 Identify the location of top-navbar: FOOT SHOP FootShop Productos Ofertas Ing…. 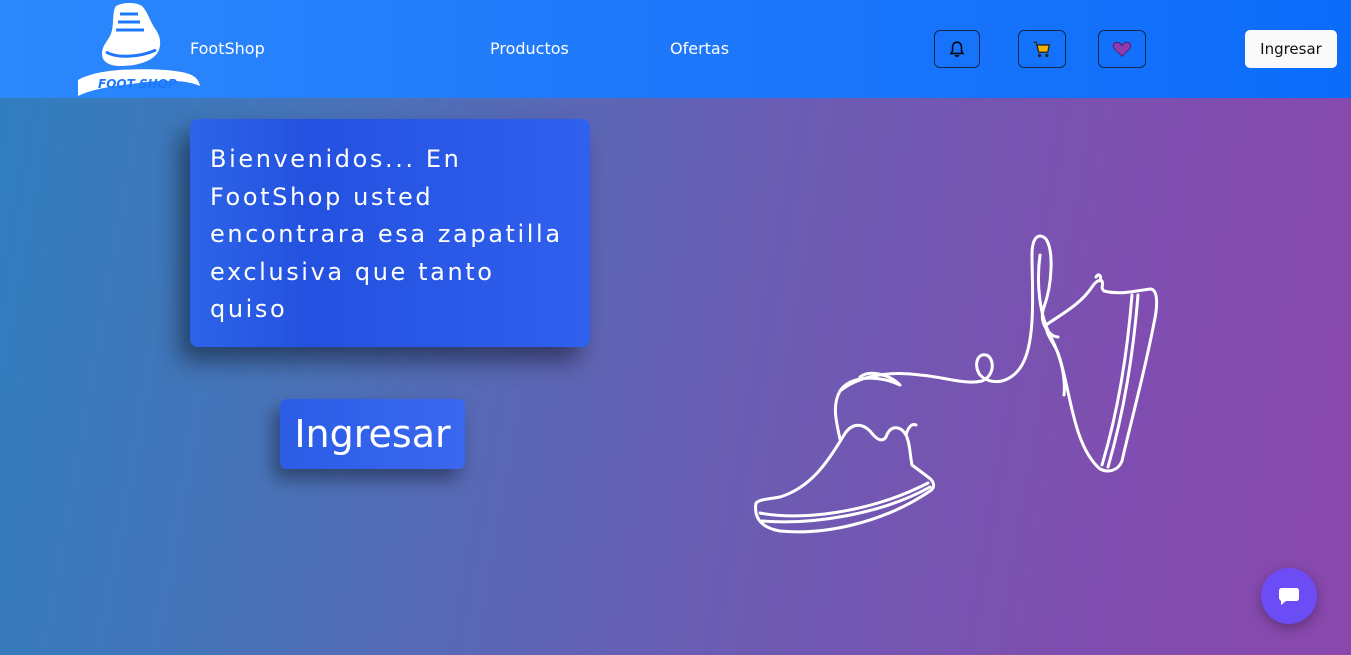
(675, 49).